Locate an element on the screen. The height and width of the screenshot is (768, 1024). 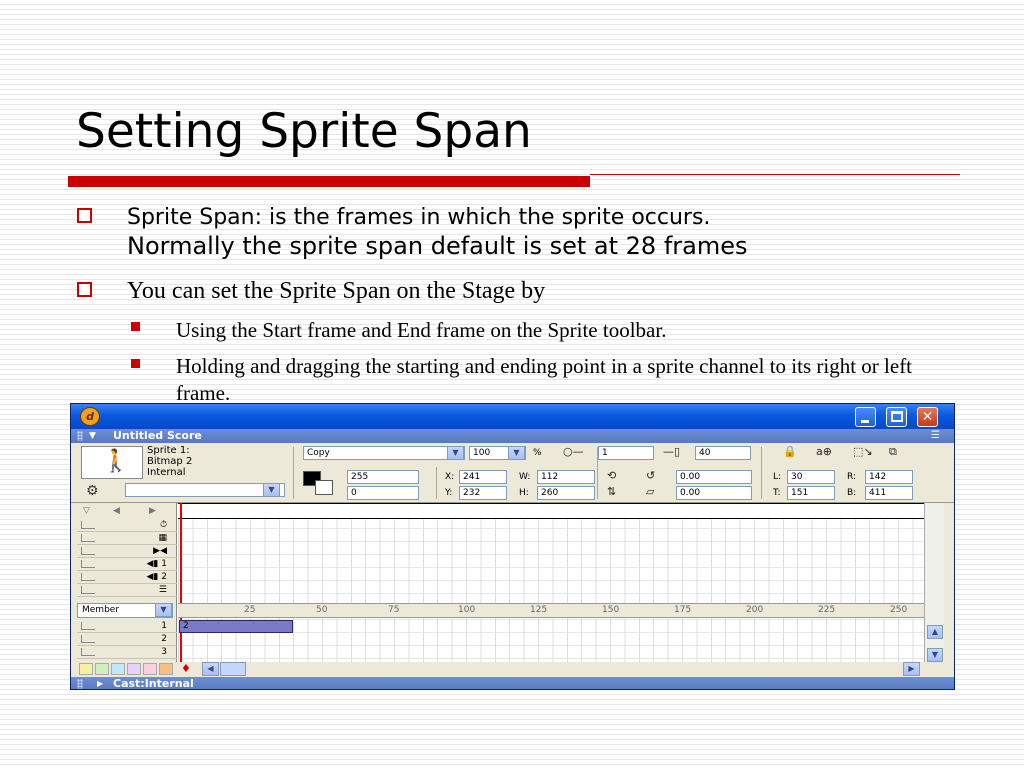
prev-marker-icon: ◀ is located at coordinates (116, 511).